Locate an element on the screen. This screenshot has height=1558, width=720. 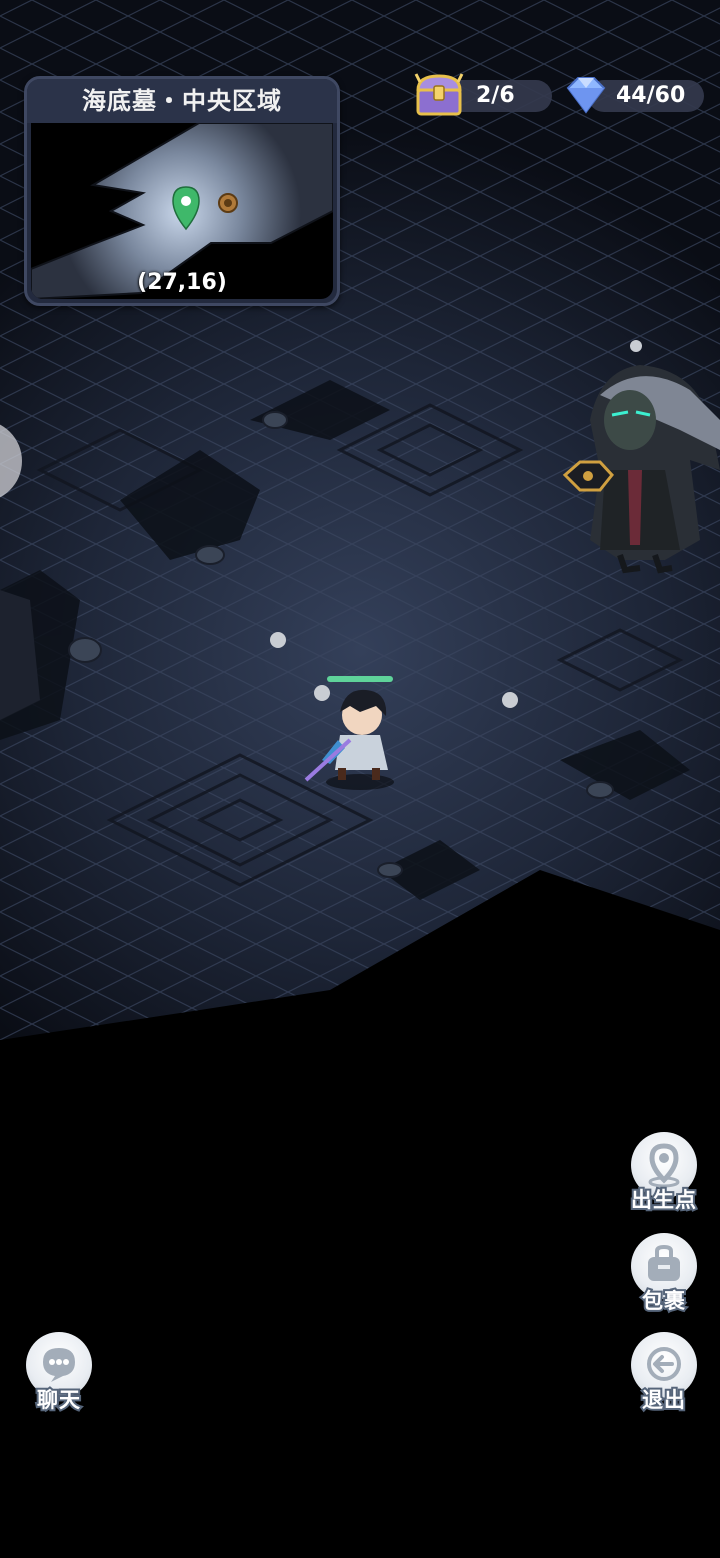
chest-count-text: 2/6 is located at coordinates (495, 95).